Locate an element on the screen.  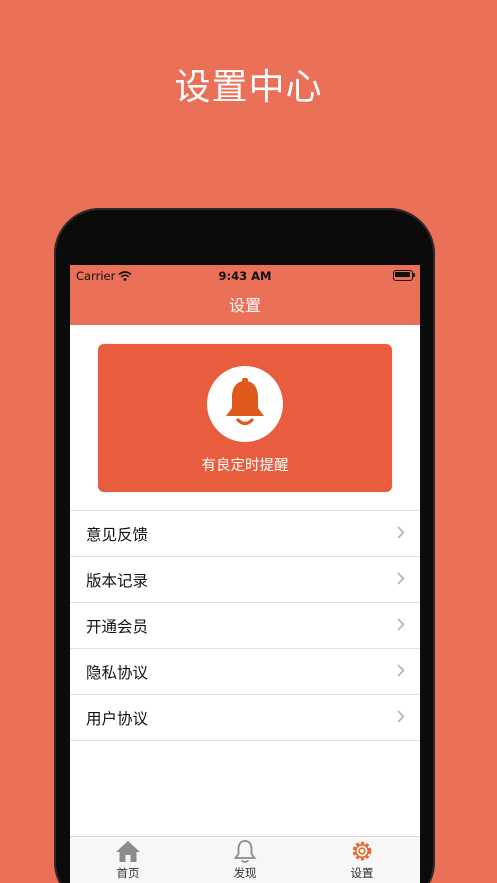
tab-home: 首页 is located at coordinates (128, 860).